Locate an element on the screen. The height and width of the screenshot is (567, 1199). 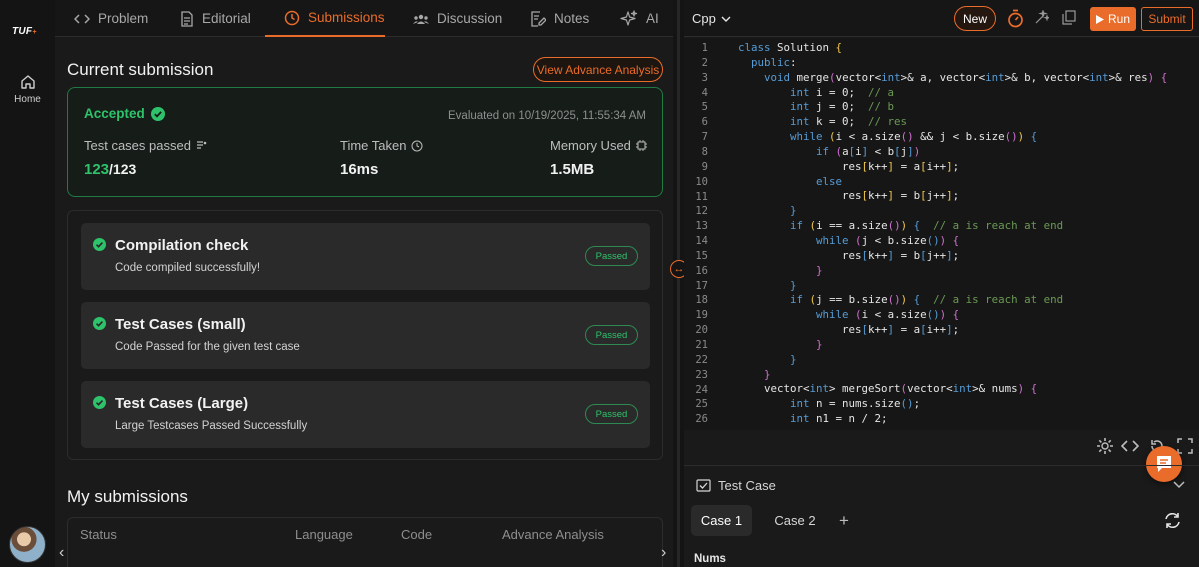
tab-notes: Notes is located at coordinates (559, 18).